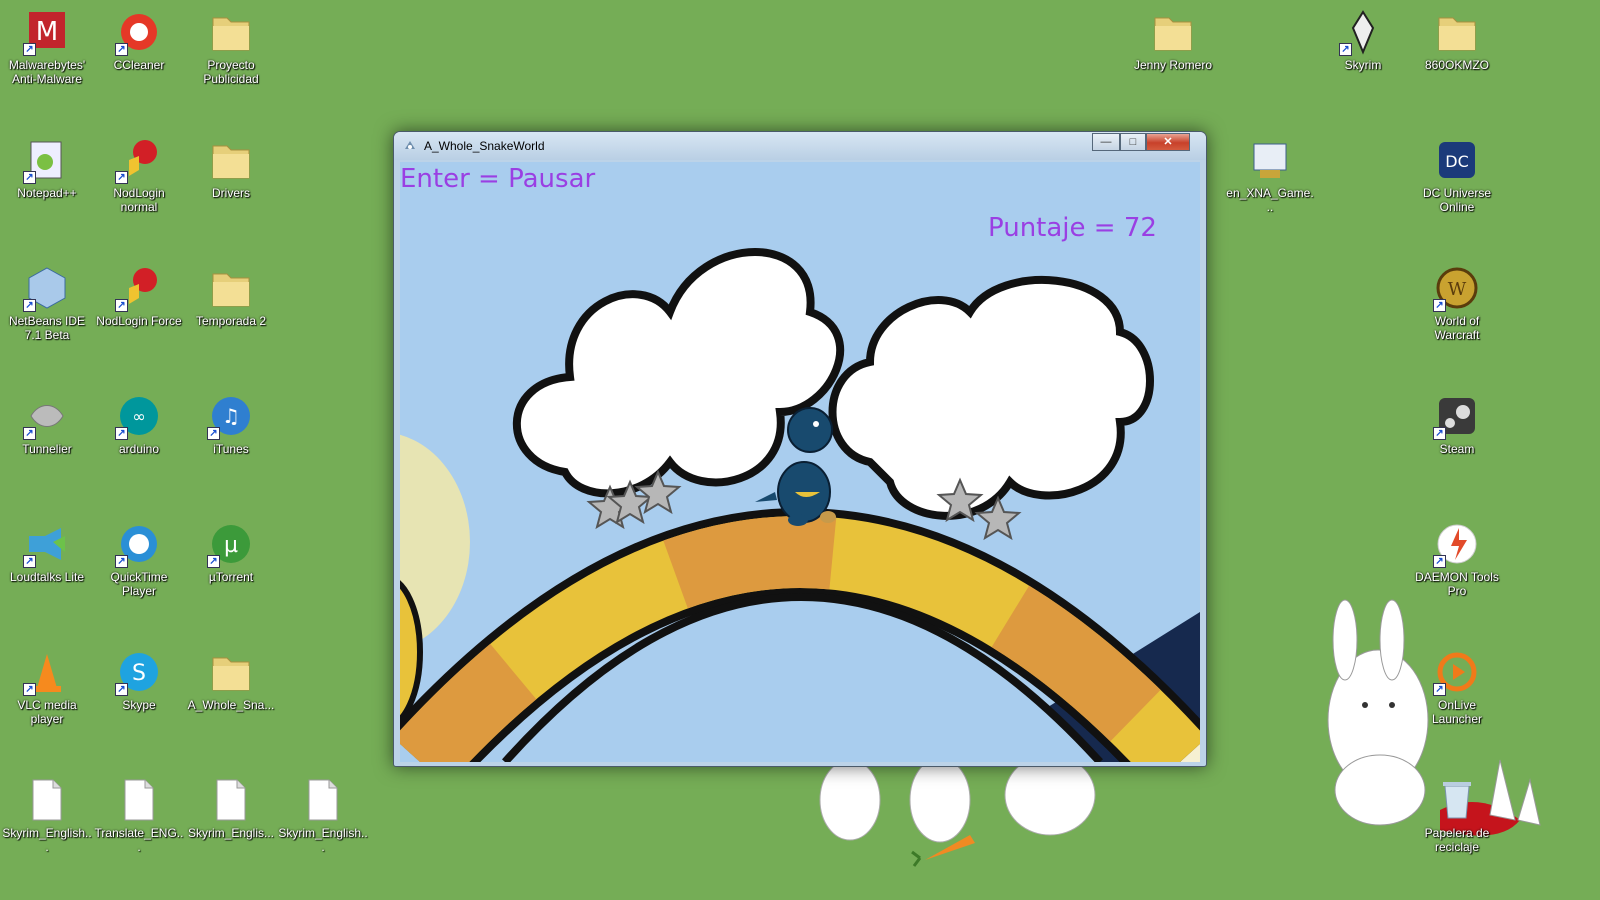 This screenshot has width=1600, height=900. Describe the element at coordinates (1072, 228) in the screenshot. I see `score-display: Puntaje = 72` at that location.